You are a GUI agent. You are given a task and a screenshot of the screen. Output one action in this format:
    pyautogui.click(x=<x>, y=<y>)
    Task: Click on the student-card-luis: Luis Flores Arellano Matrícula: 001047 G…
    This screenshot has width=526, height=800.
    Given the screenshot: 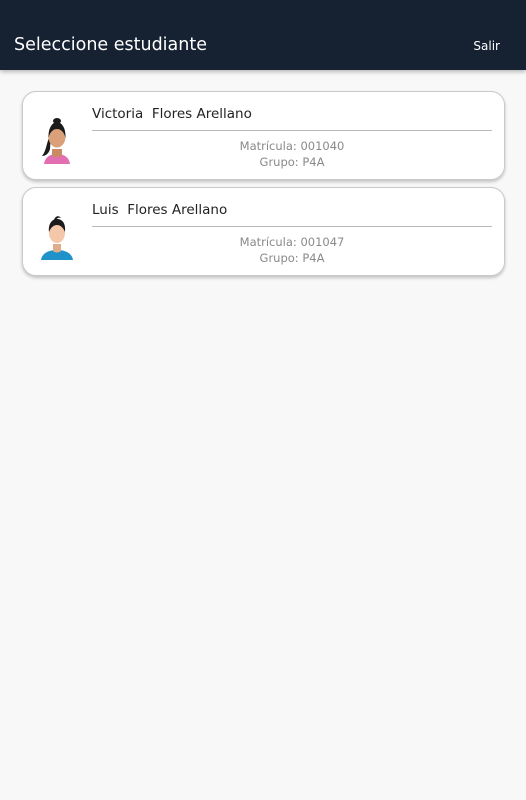 What is the action you would take?
    pyautogui.click(x=263, y=231)
    